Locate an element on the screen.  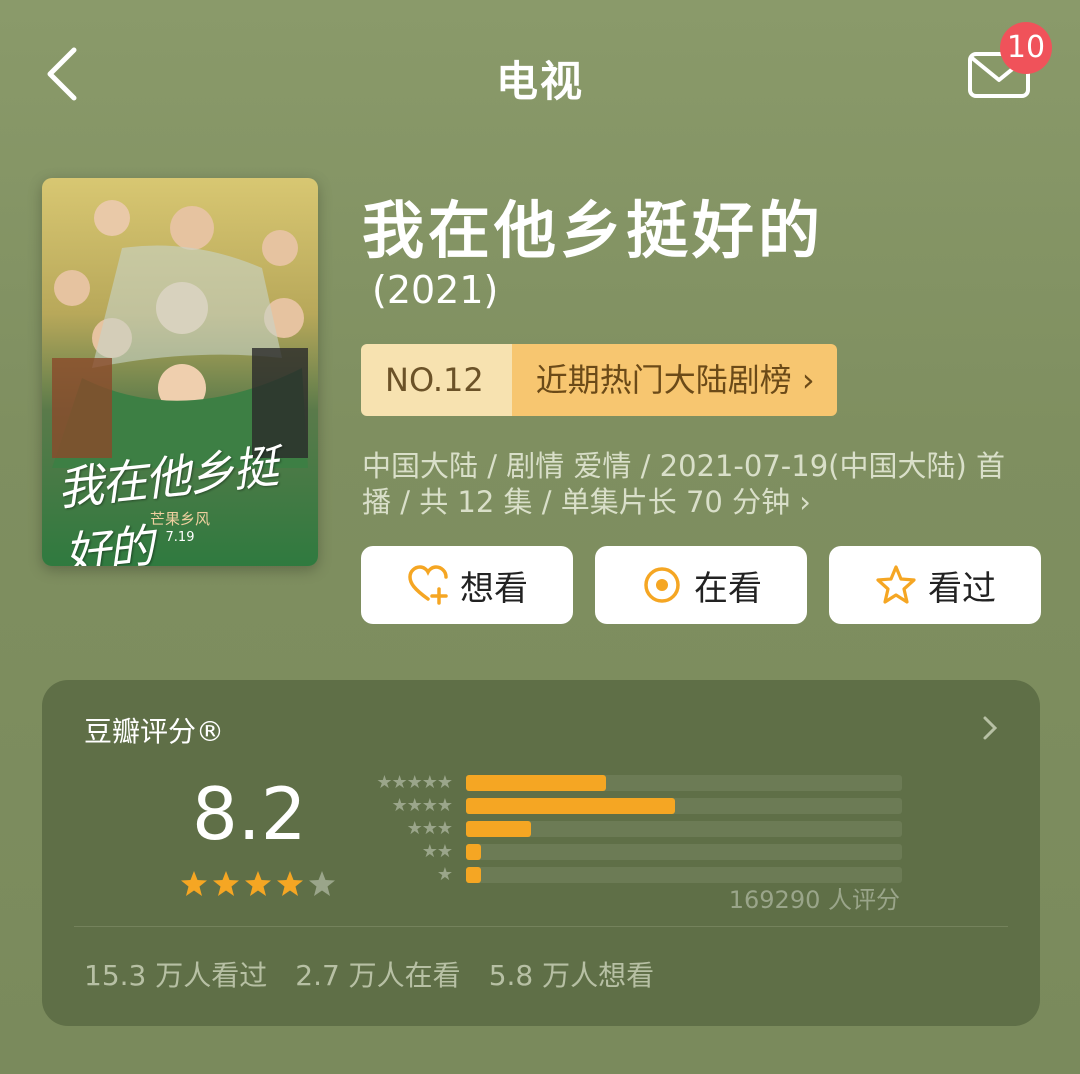
rating-stars is located at coordinates (258, 884).